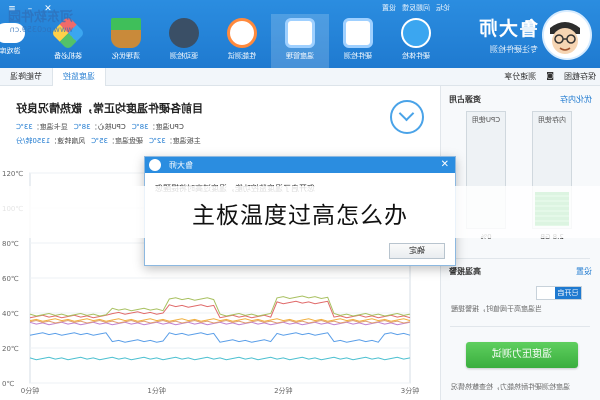 The height and width of the screenshot is (400, 600). Describe the element at coordinates (10, 349) in the screenshot. I see `chart-y-tick-label: 20℃` at that location.